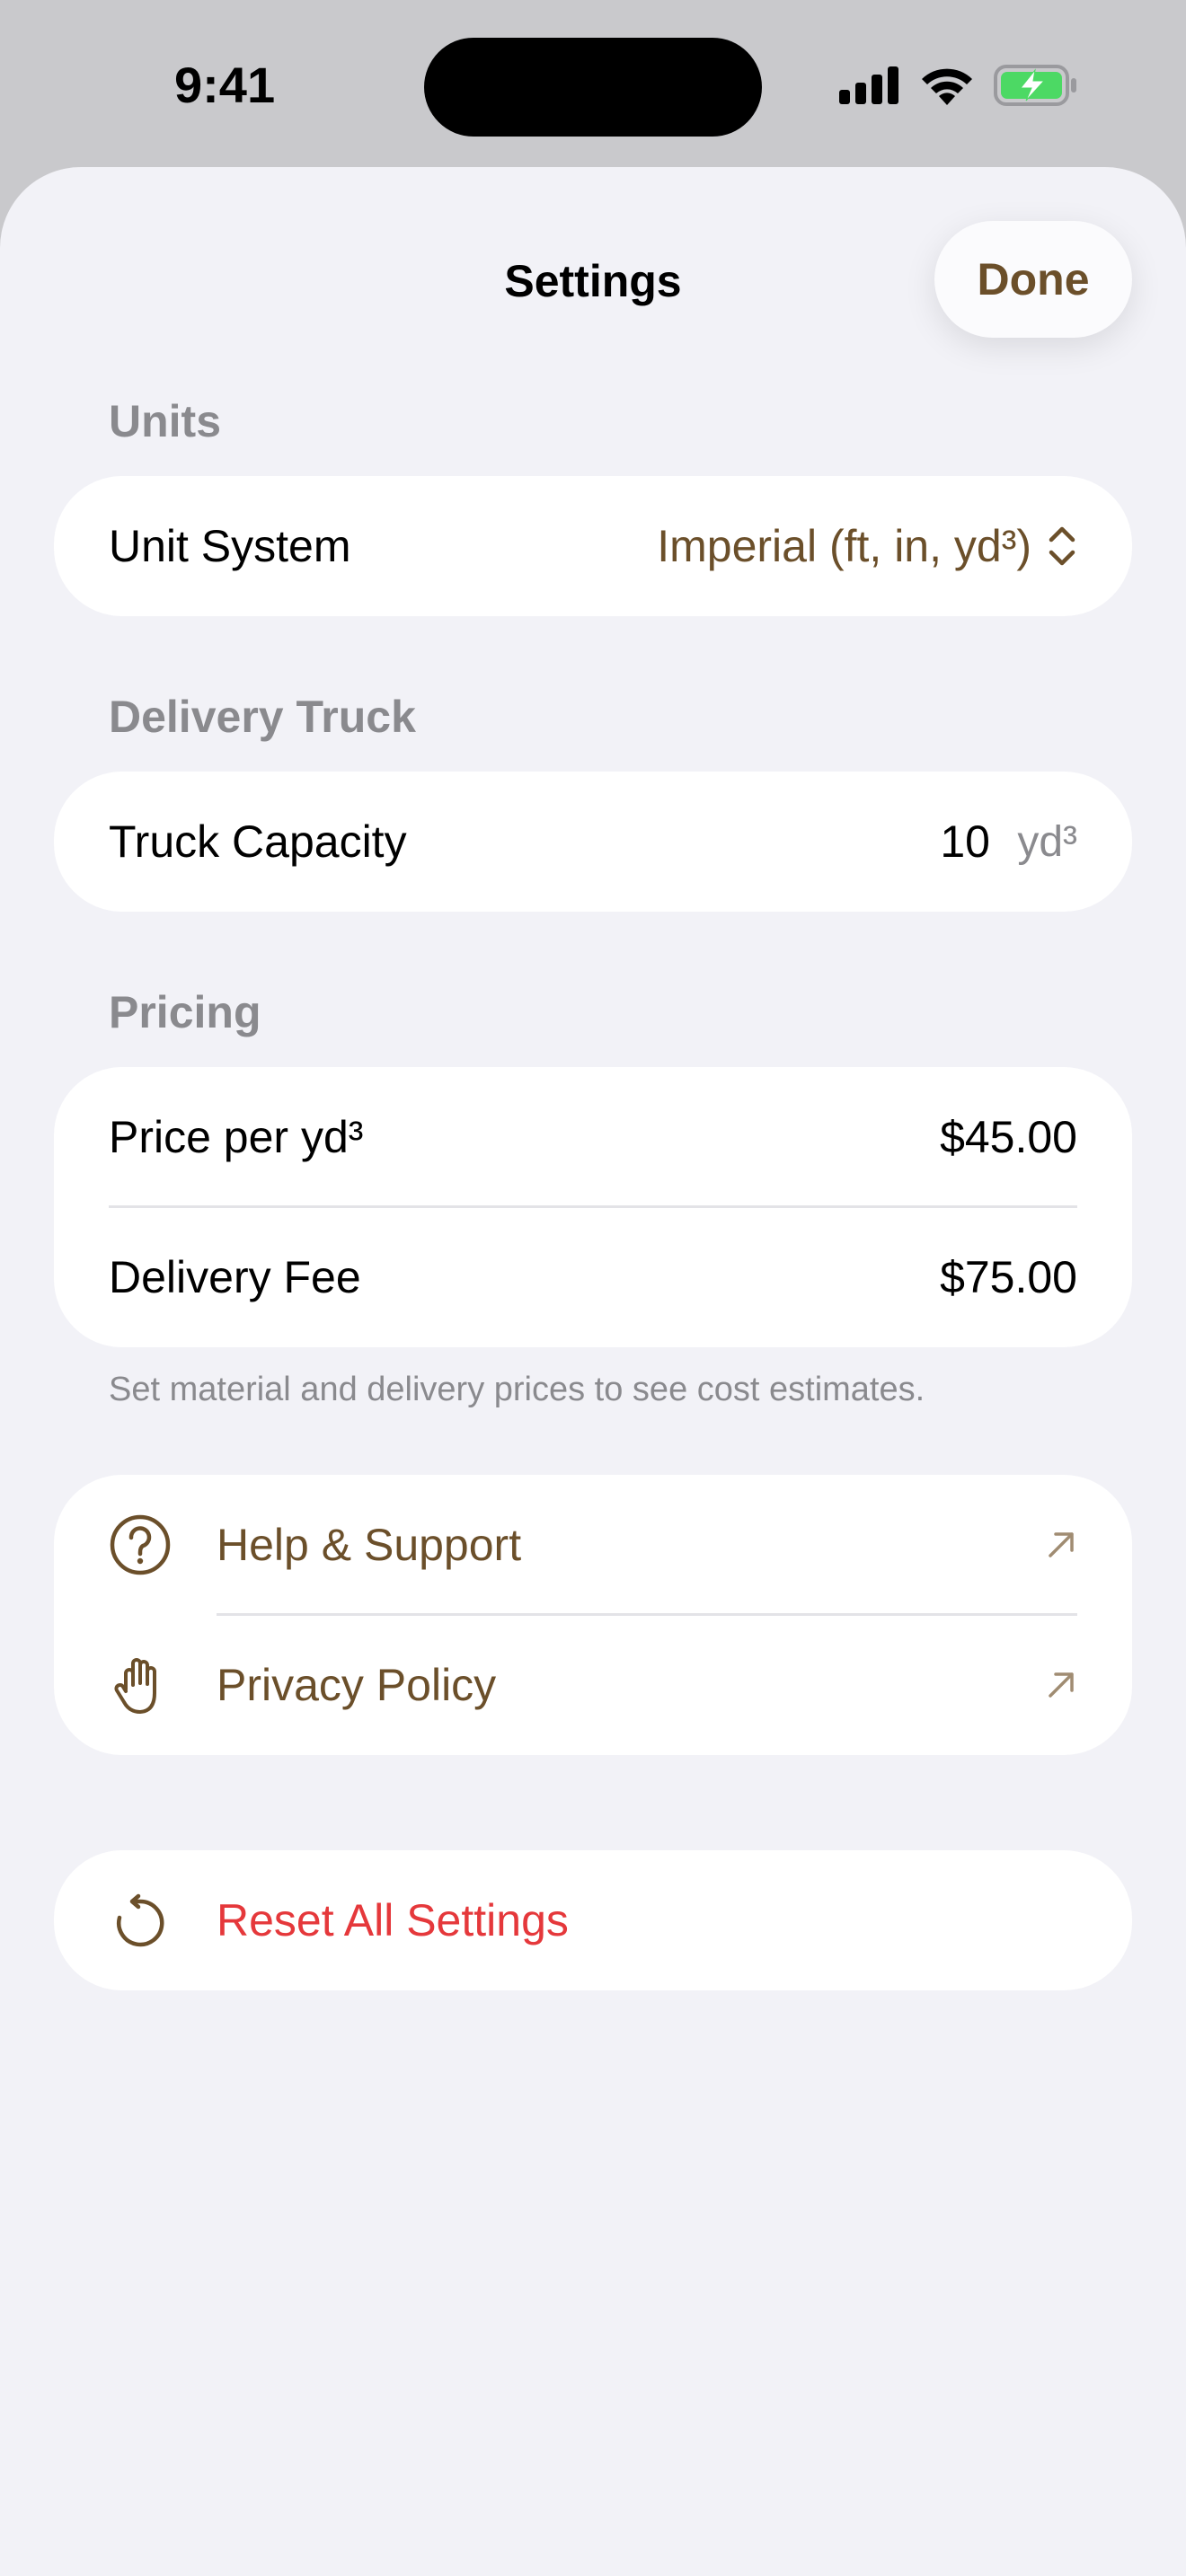  I want to click on unit-system-value: Imperial (ft, in, yd³), so click(844, 546).